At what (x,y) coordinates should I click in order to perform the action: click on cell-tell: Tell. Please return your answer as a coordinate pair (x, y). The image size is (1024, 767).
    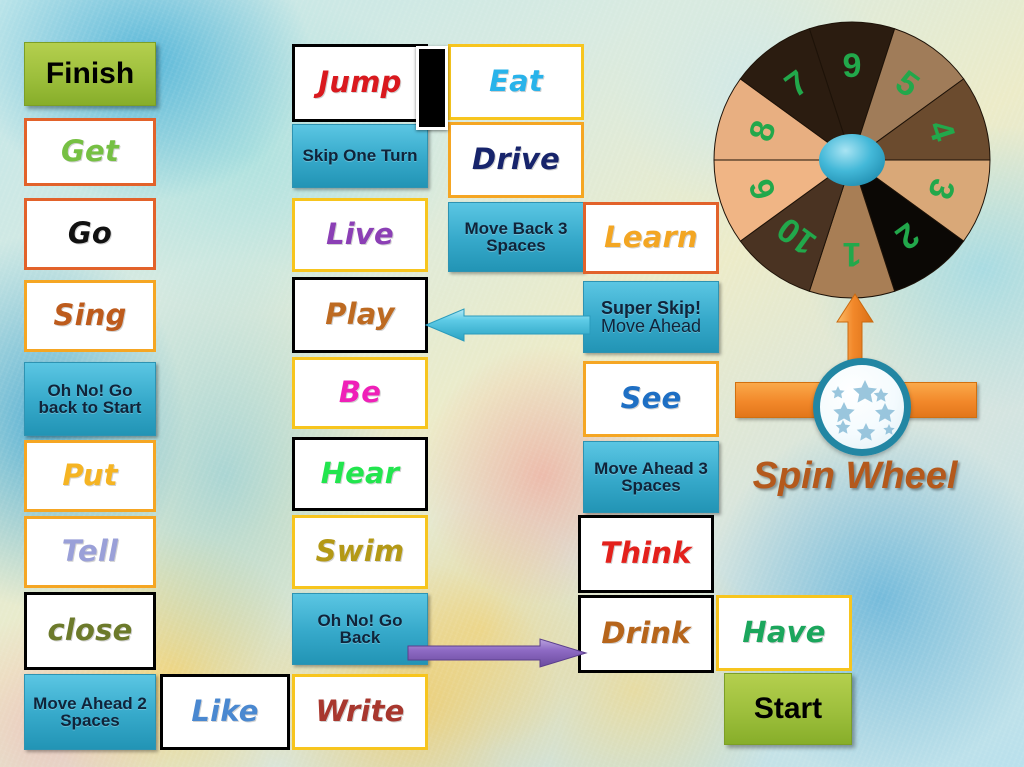
    Looking at the image, I should click on (90, 552).